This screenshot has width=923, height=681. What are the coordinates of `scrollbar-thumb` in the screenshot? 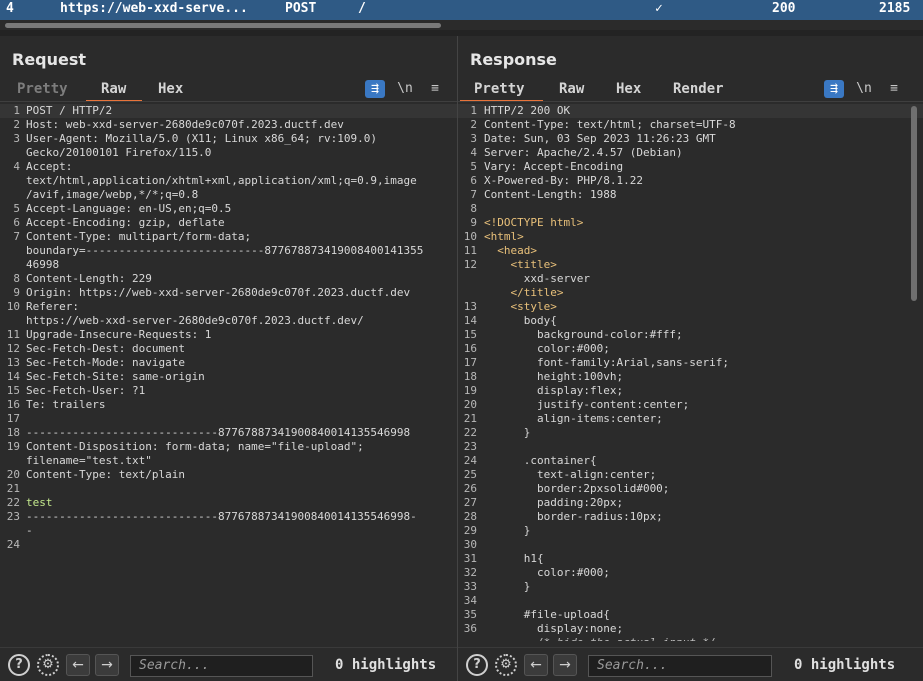 It's located at (223, 25).